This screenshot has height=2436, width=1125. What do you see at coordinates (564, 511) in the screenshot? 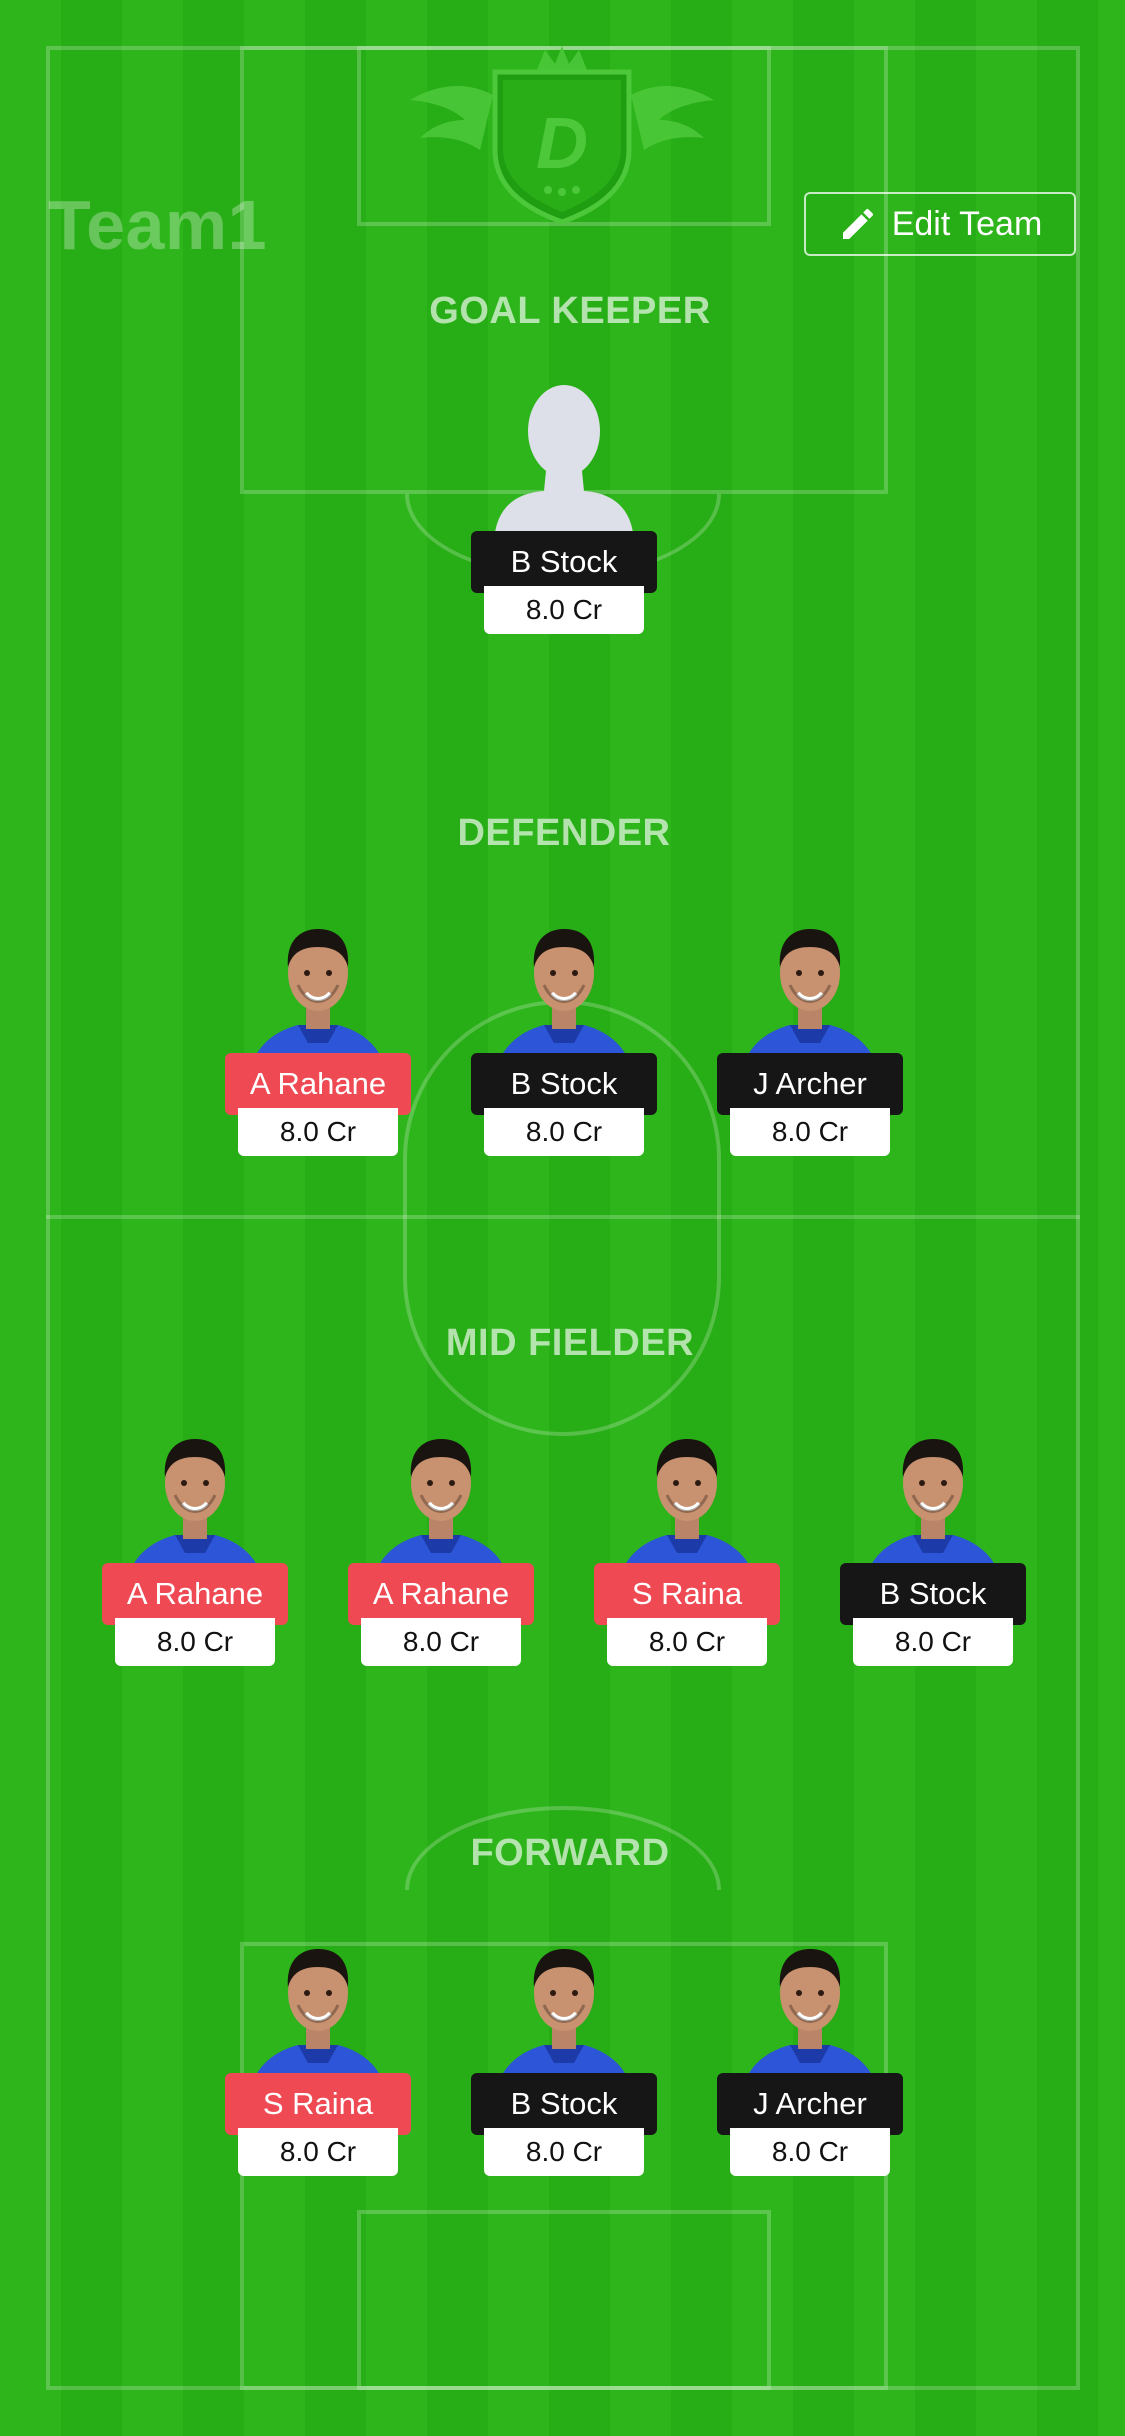
I see `player-card-goalkeeper-1: B Stock 8.0 Cr` at bounding box center [564, 511].